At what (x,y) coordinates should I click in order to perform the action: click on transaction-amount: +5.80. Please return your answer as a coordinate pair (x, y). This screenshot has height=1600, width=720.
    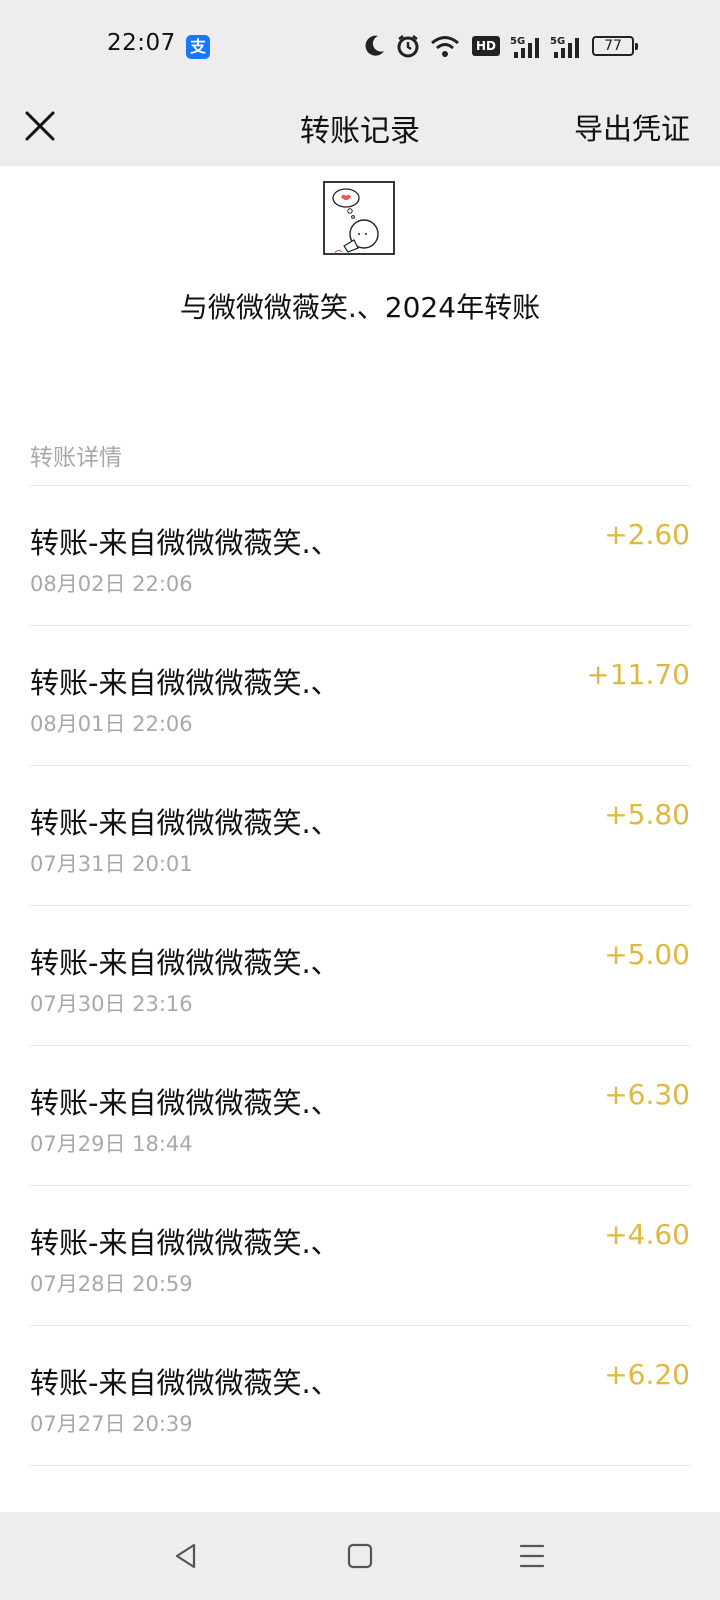
    Looking at the image, I should click on (647, 814).